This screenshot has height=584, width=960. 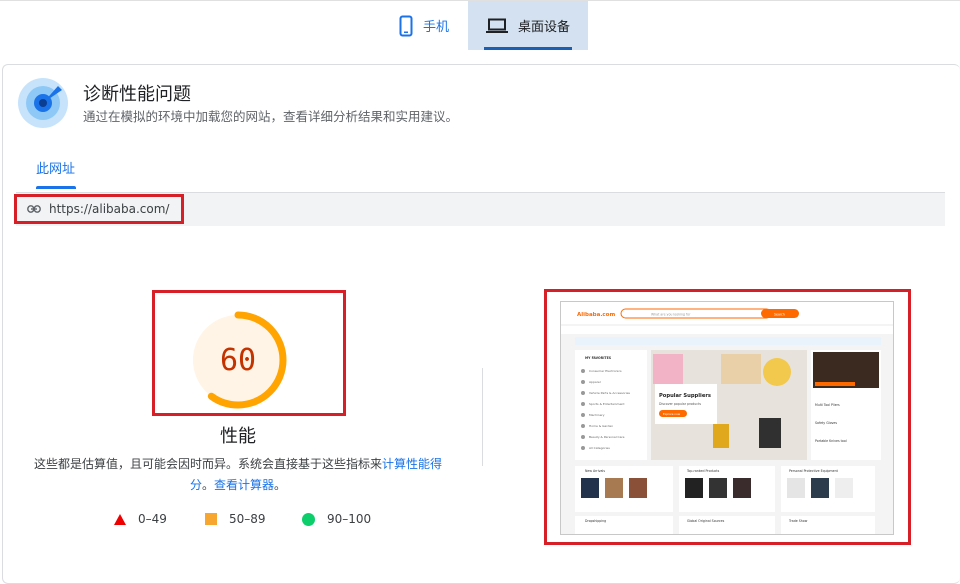 What do you see at coordinates (238, 436) in the screenshot?
I see `performance-label: 性能` at bounding box center [238, 436].